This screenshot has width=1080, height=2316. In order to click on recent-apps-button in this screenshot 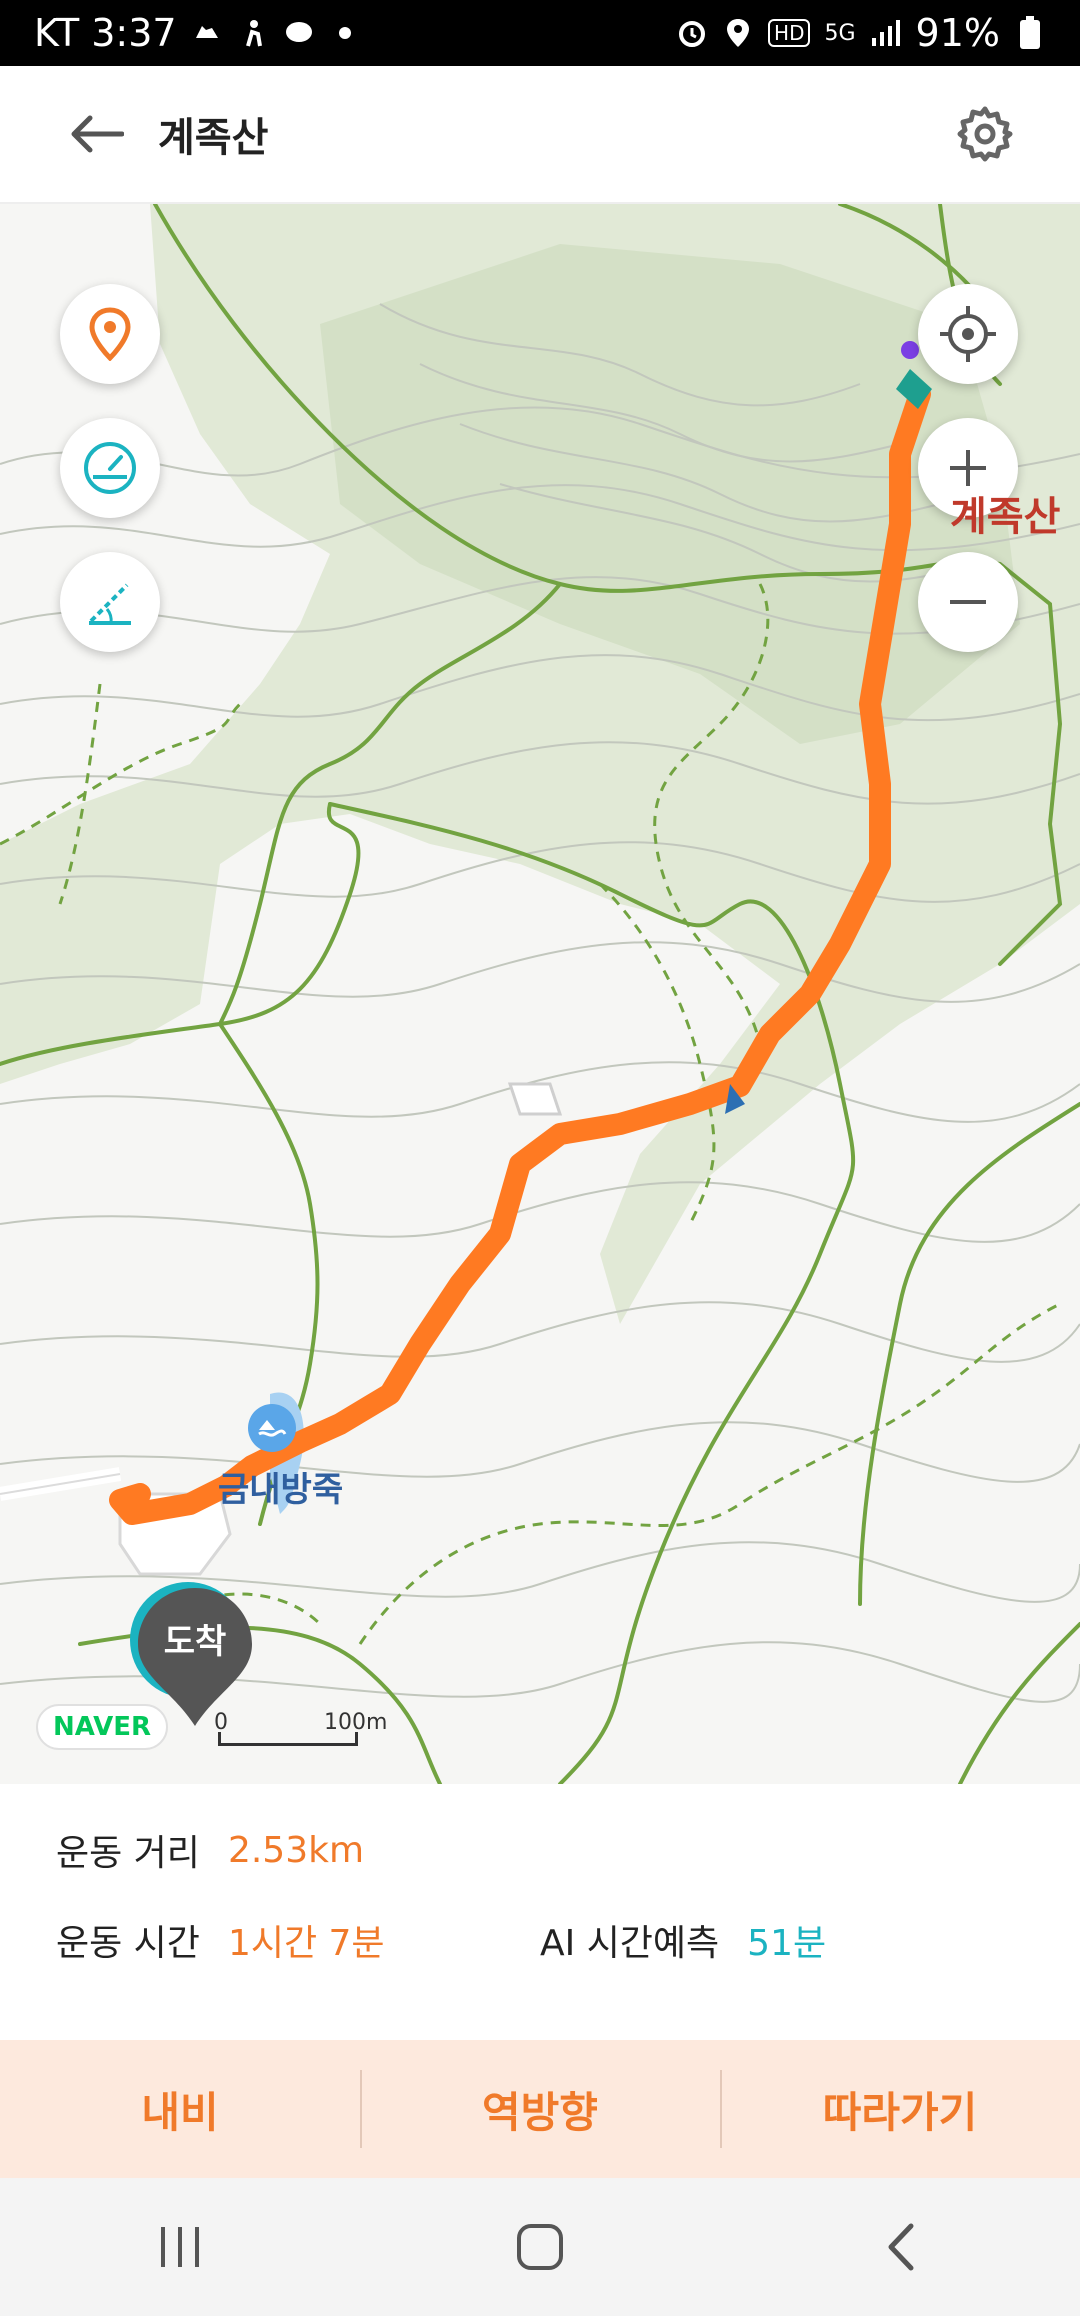, I will do `click(180, 2247)`.